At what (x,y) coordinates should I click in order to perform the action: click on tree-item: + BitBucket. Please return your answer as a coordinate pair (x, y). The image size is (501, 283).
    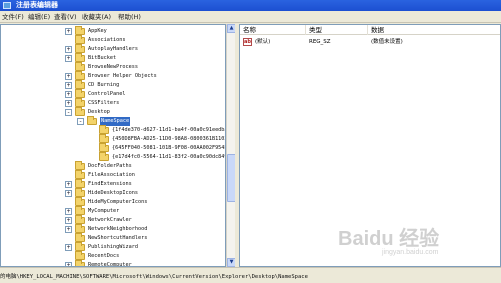
    Looking at the image, I should click on (113, 58).